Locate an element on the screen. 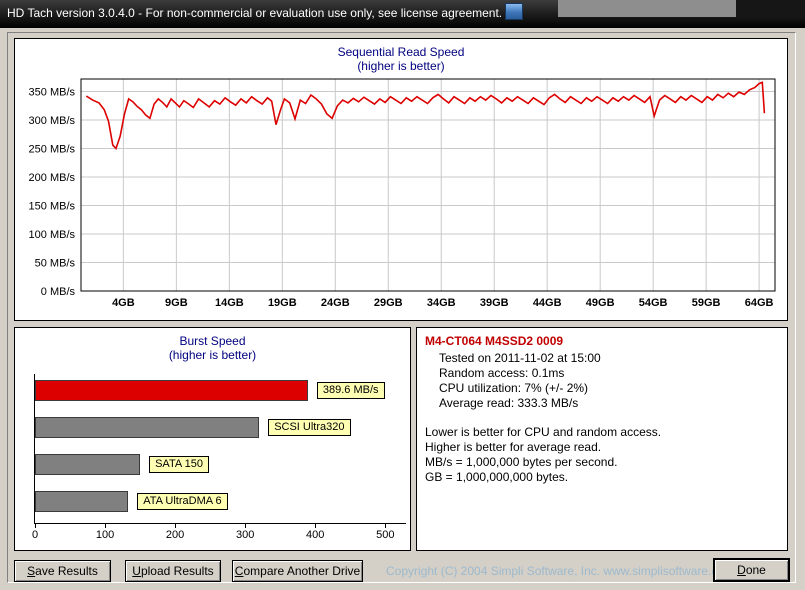 This screenshot has height=590, width=805. burst-bar-label: SCSI Ultra320 is located at coordinates (309, 427).